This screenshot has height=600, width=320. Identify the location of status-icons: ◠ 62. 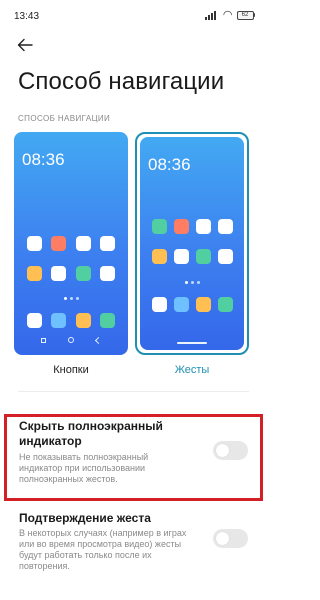
(229, 15).